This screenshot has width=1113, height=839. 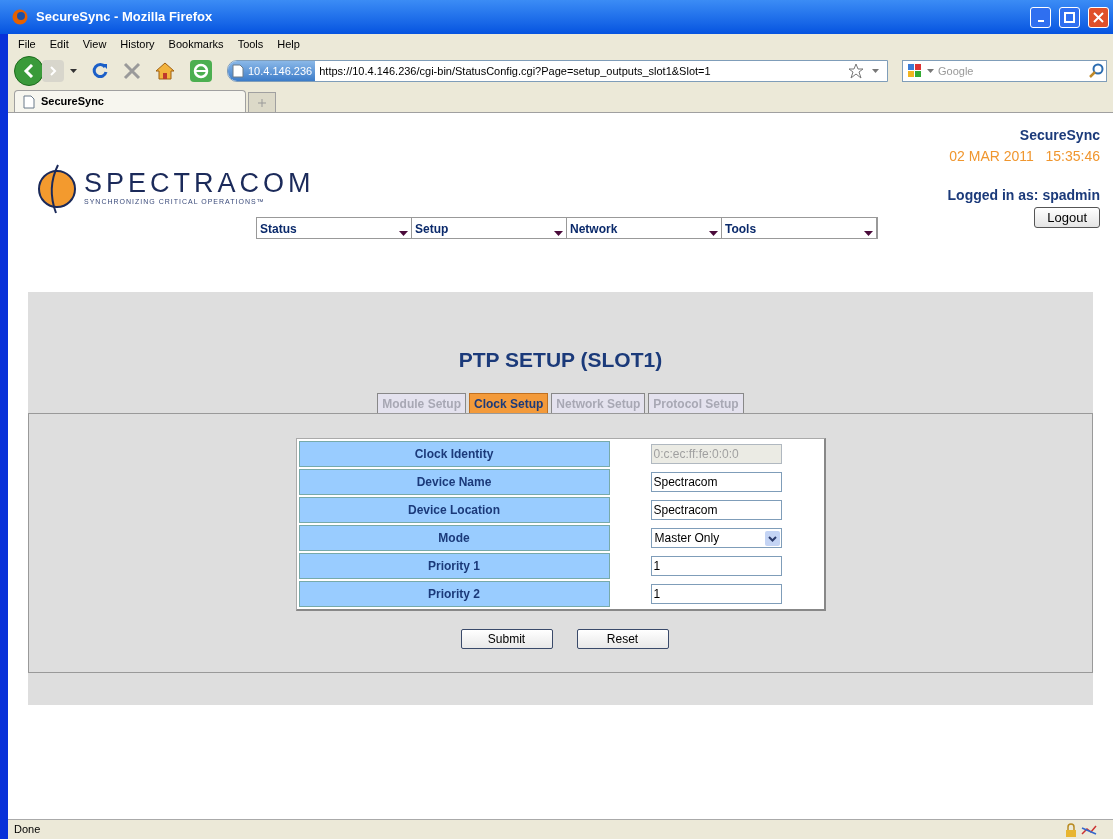 What do you see at coordinates (1024, 156) in the screenshot?
I see `date-time: 02 MAR 2011 15:35:46` at bounding box center [1024, 156].